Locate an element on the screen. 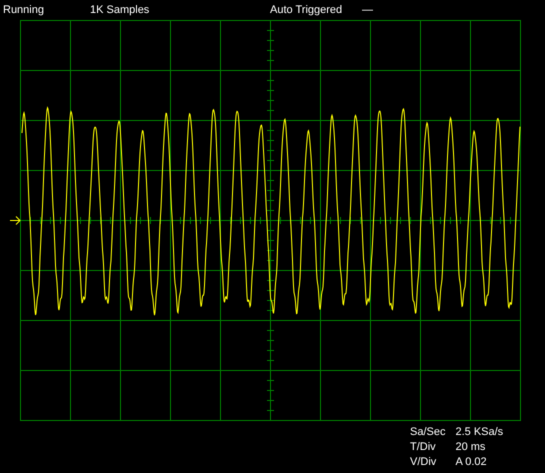 The height and width of the screenshot is (473, 545). trigger-mode: Auto Triggered is located at coordinates (307, 10).